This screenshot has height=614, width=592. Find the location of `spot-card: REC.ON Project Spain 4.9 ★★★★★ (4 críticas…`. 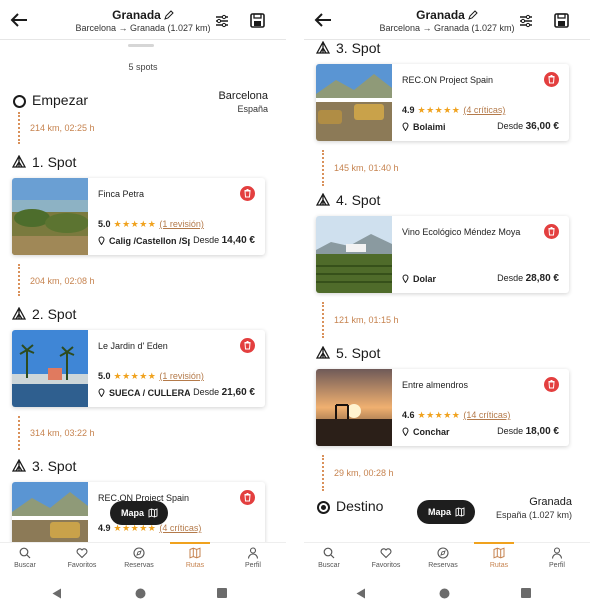

spot-card: REC.ON Project Spain 4.9 ★★★★★ (4 críticas… is located at coordinates (442, 102).